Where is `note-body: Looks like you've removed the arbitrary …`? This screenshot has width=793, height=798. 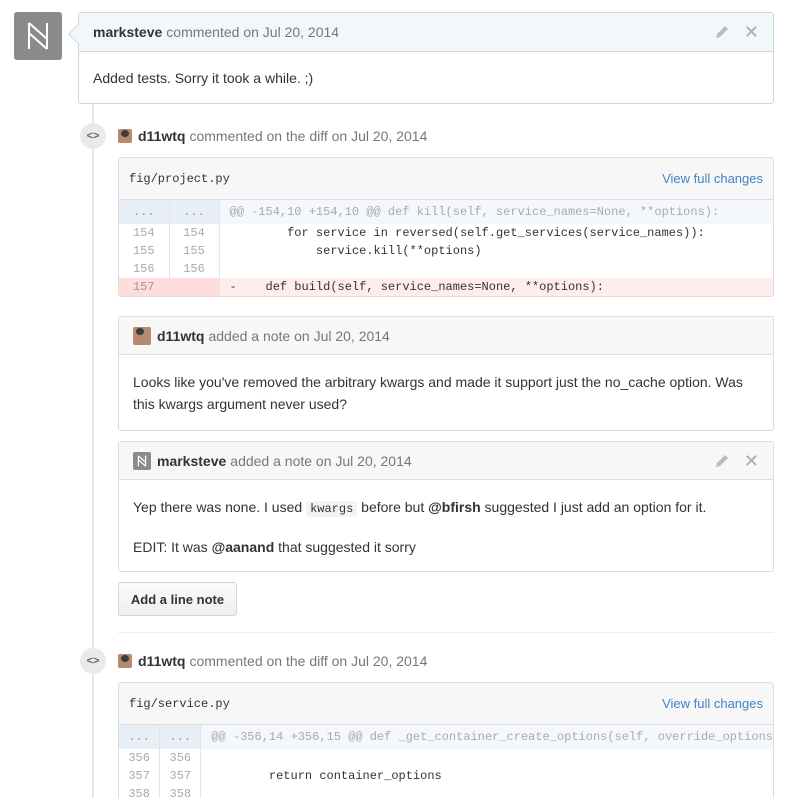 note-body: Looks like you've removed the arbitrary … is located at coordinates (438, 393).